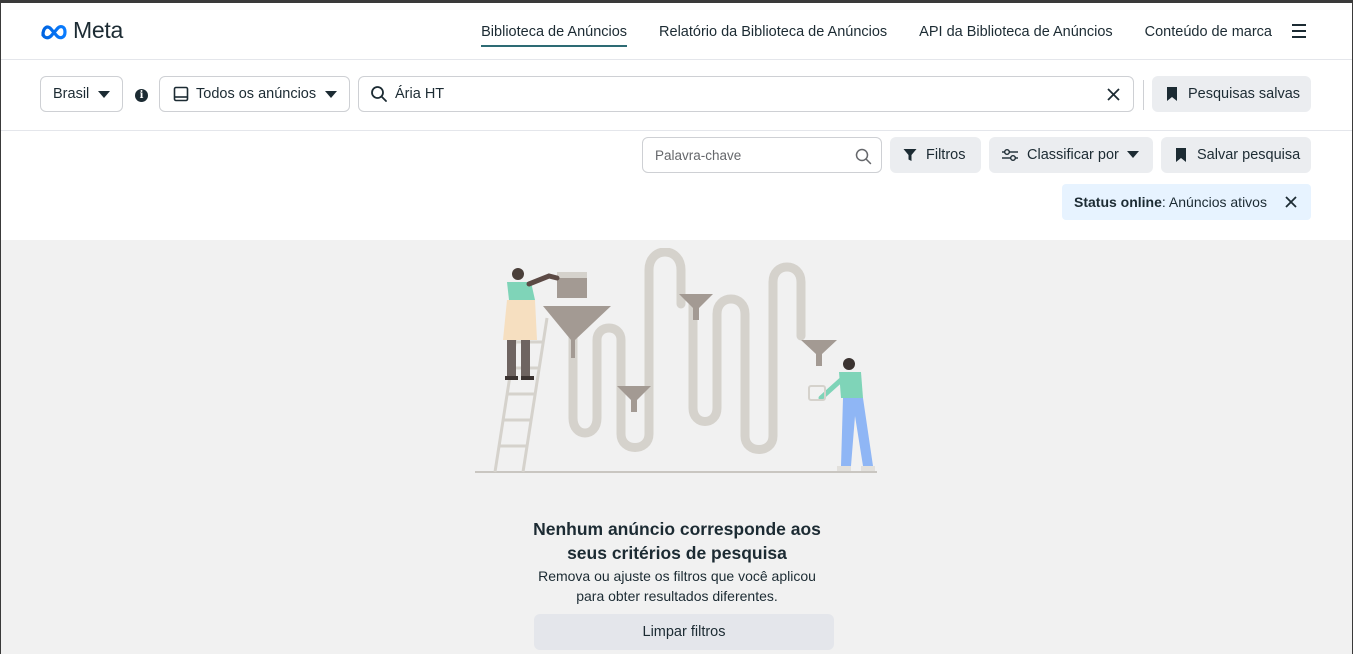  Describe the element at coordinates (1113, 94) in the screenshot. I see `clear-search-icon` at that location.